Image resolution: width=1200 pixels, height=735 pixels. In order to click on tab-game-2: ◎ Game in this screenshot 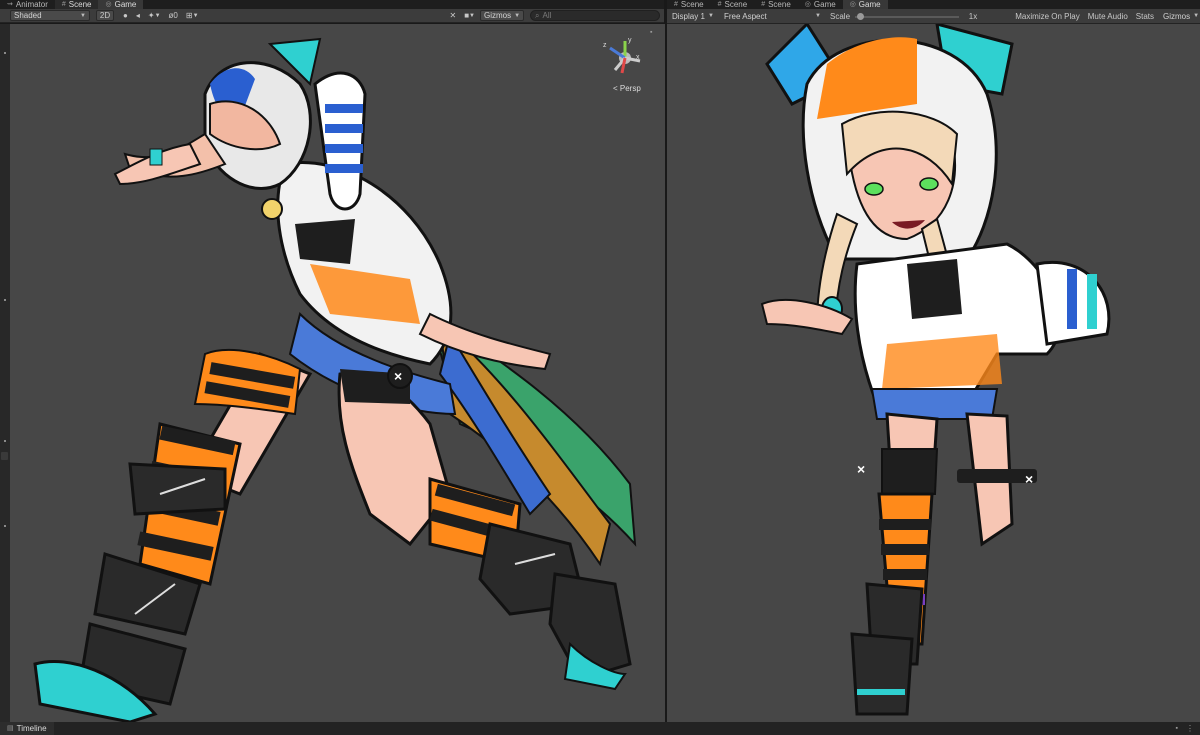, I will do `click(865, 4)`.